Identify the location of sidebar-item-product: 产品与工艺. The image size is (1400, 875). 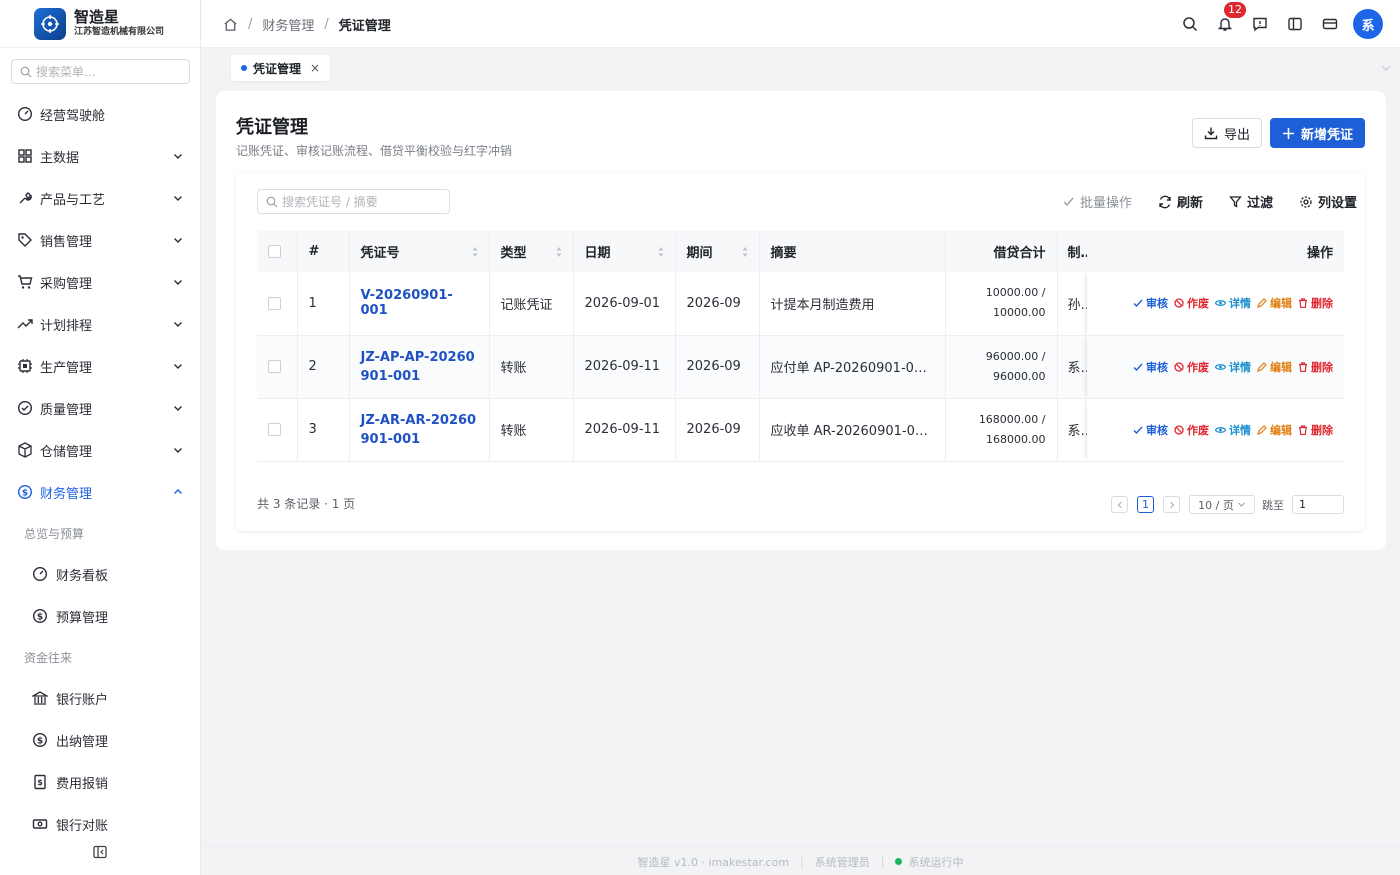
(100, 198).